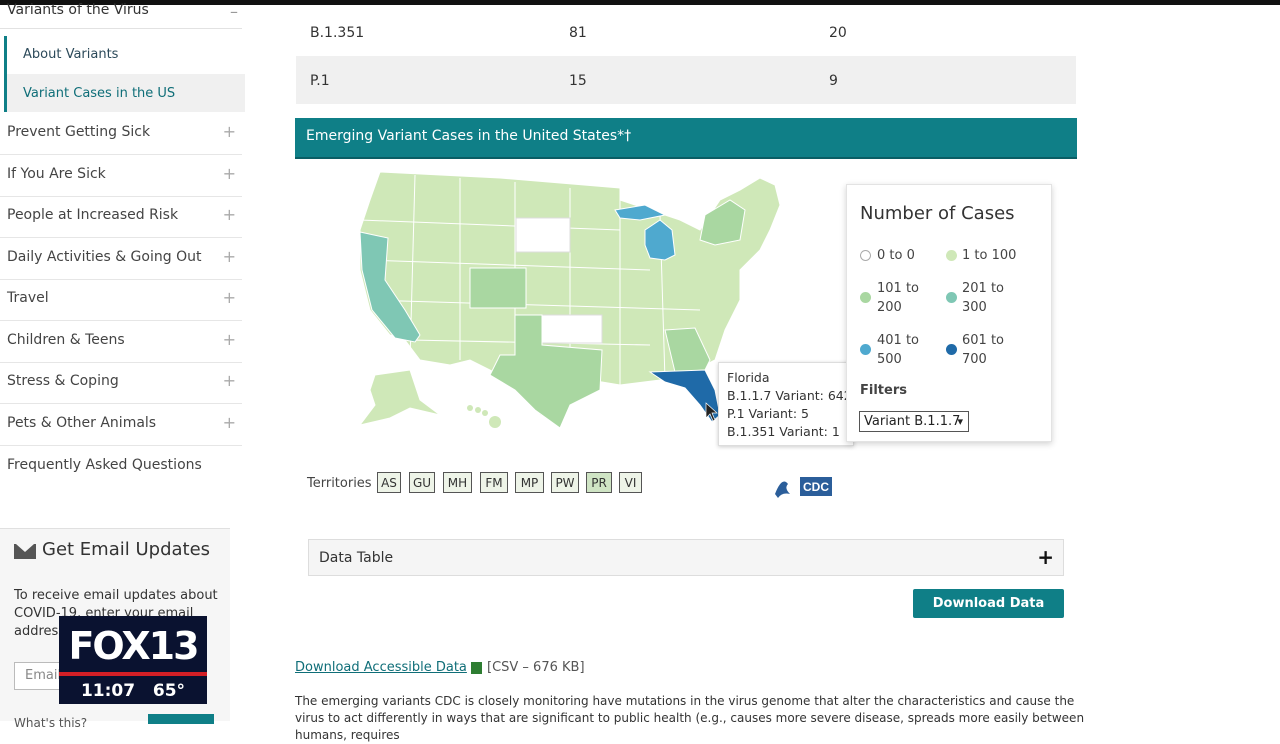 The height and width of the screenshot is (744, 1280). What do you see at coordinates (983, 350) in the screenshot?
I see `legend-label: 601 to 700` at bounding box center [983, 350].